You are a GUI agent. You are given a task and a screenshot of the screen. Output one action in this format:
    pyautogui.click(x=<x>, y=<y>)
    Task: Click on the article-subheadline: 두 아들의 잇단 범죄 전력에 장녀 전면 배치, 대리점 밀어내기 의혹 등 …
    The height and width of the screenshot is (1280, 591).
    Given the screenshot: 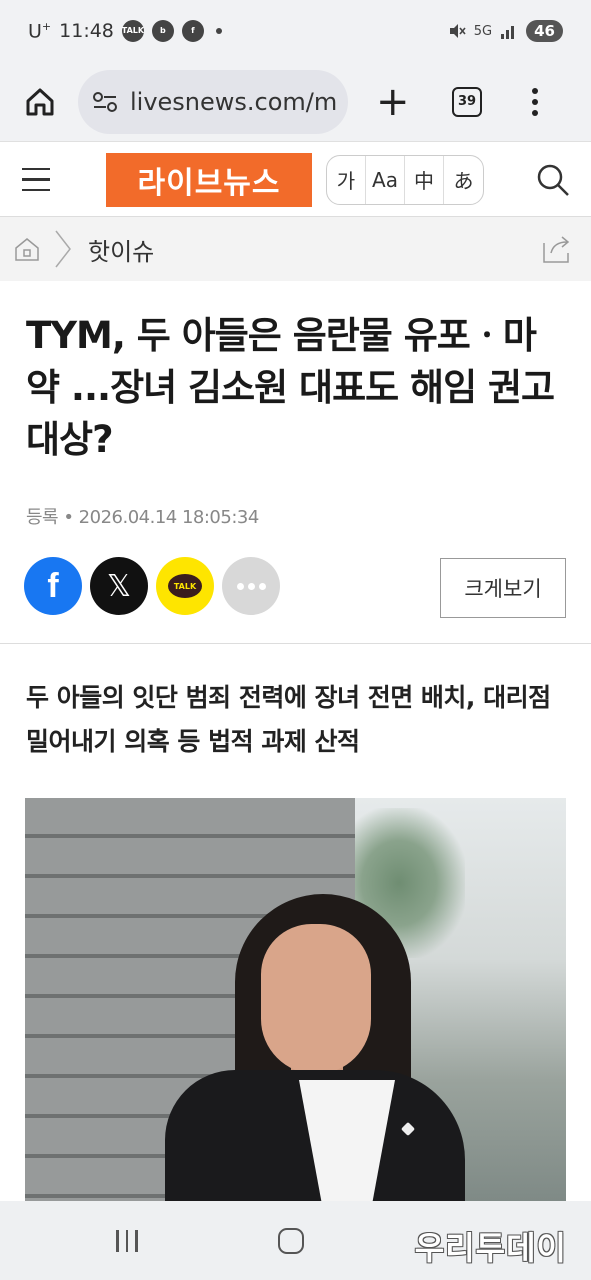 What is the action you would take?
    pyautogui.click(x=288, y=719)
    